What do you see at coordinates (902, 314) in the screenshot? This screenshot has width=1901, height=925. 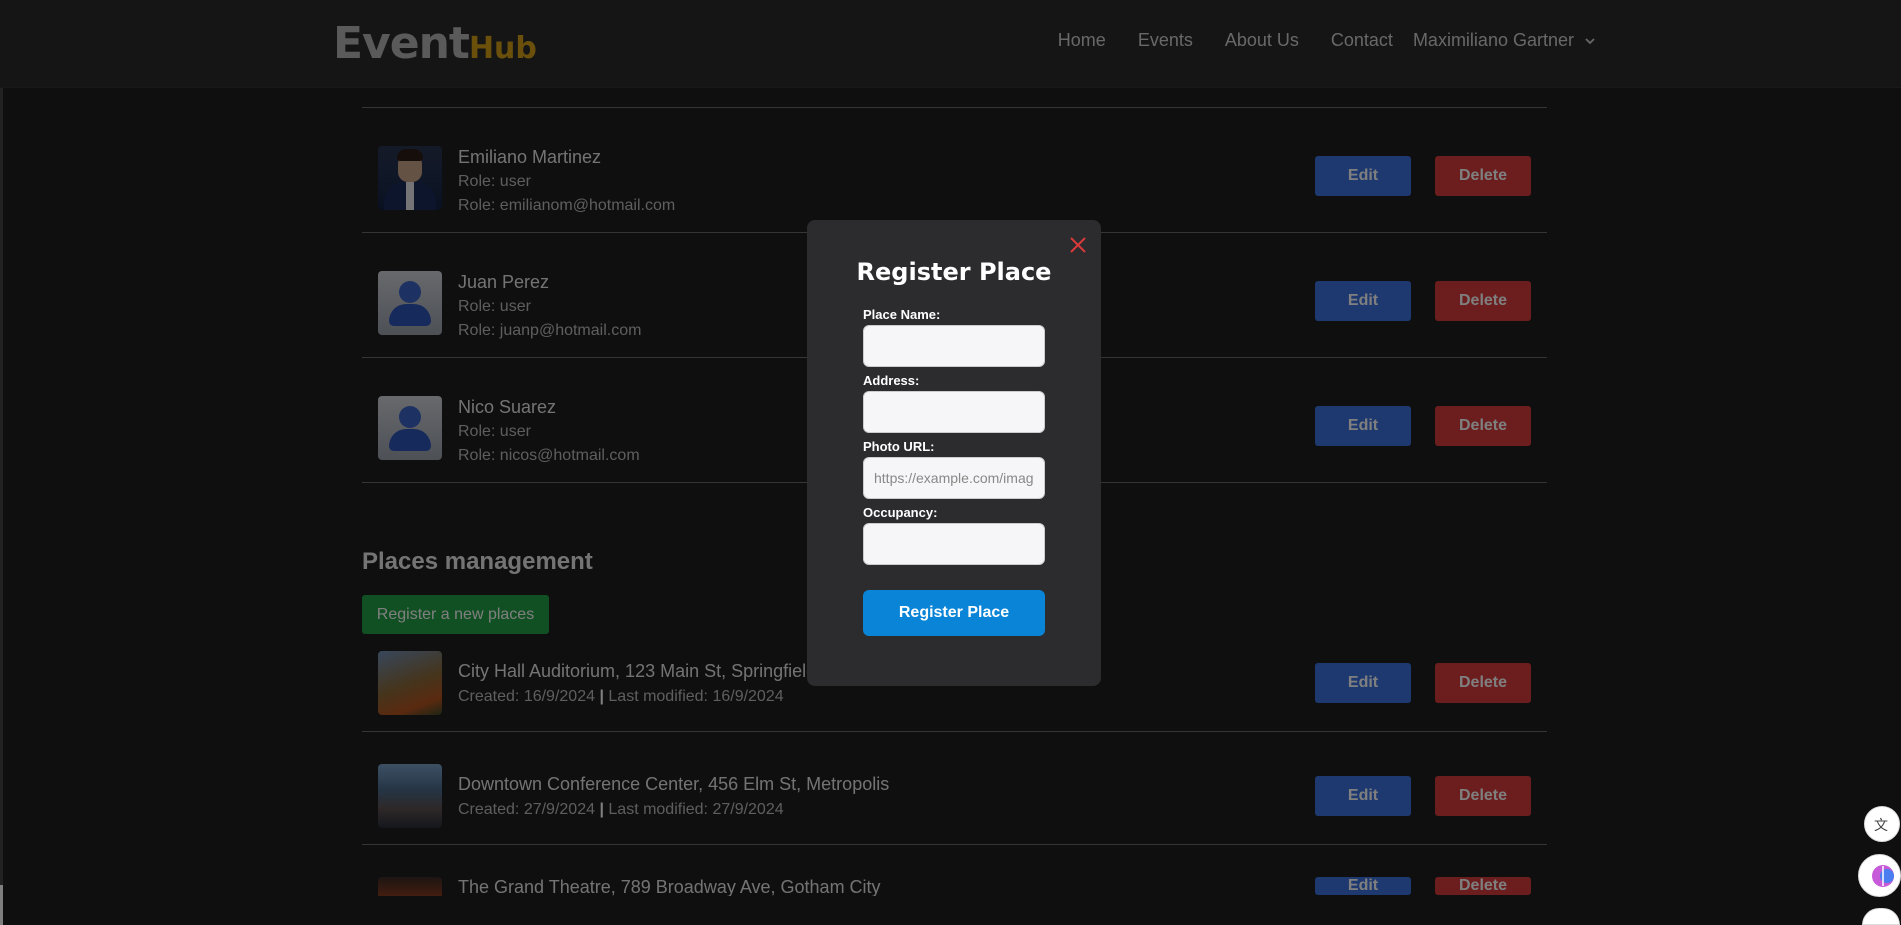 I see `place-name-label: Place Name:` at bounding box center [902, 314].